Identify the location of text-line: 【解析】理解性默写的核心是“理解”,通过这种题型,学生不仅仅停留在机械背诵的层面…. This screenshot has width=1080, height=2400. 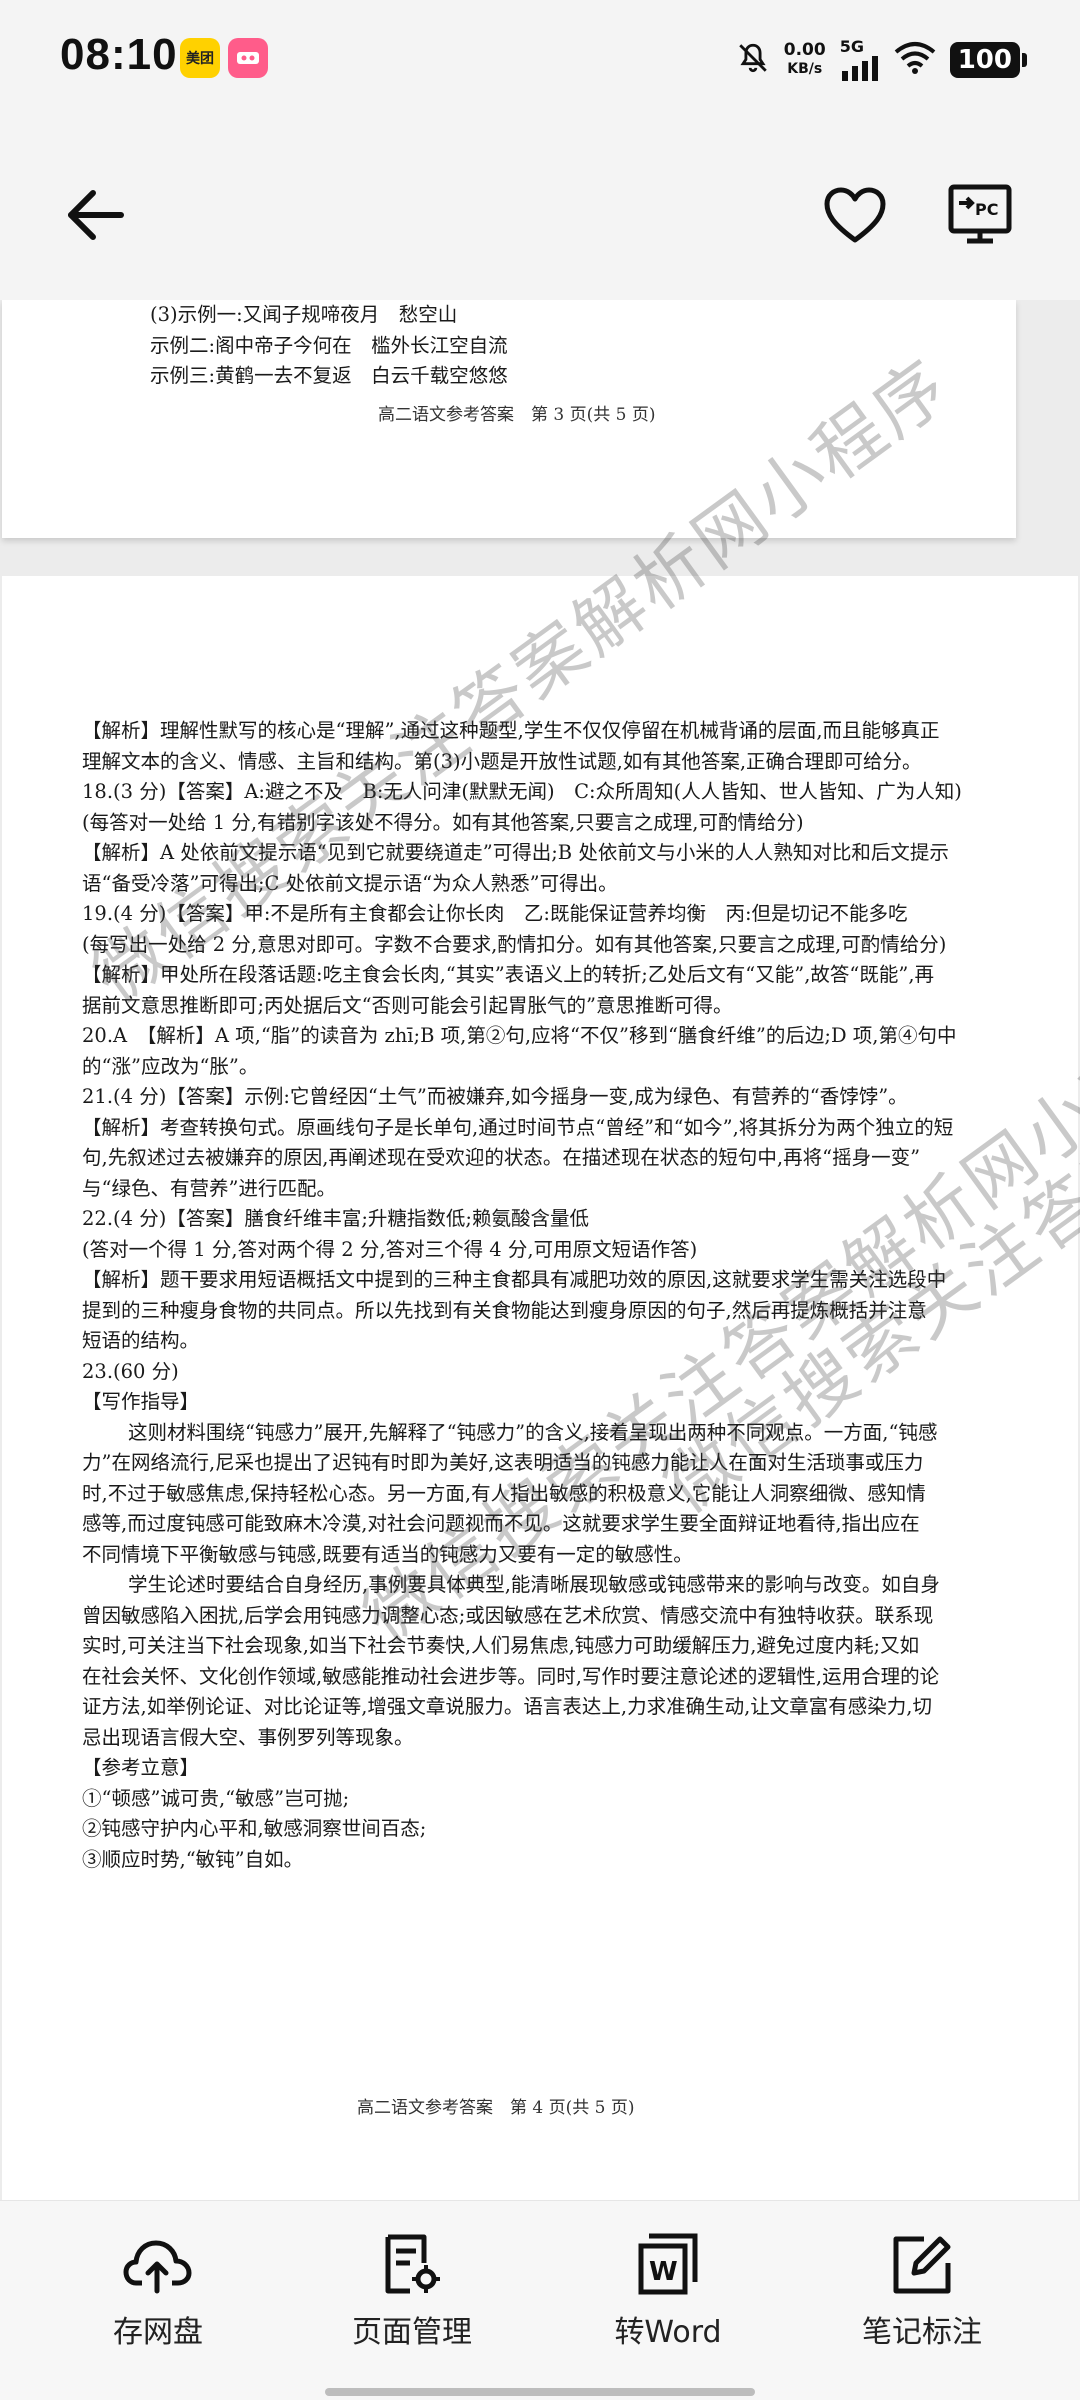
(511, 730).